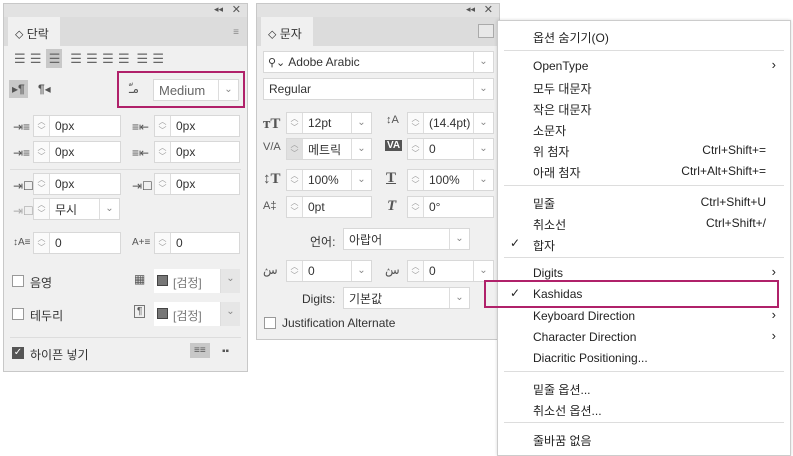  I want to click on menu-item: Keyboard Direction ›, so click(644, 316).